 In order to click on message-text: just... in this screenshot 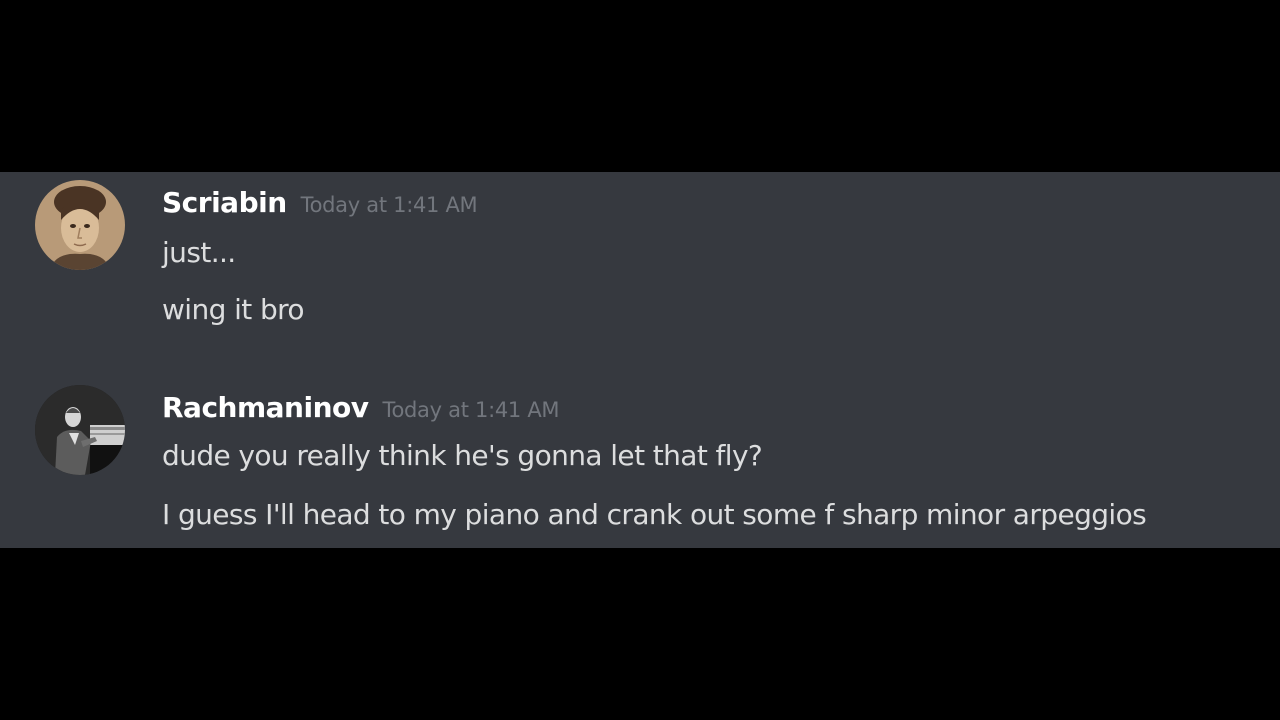, I will do `click(199, 252)`.